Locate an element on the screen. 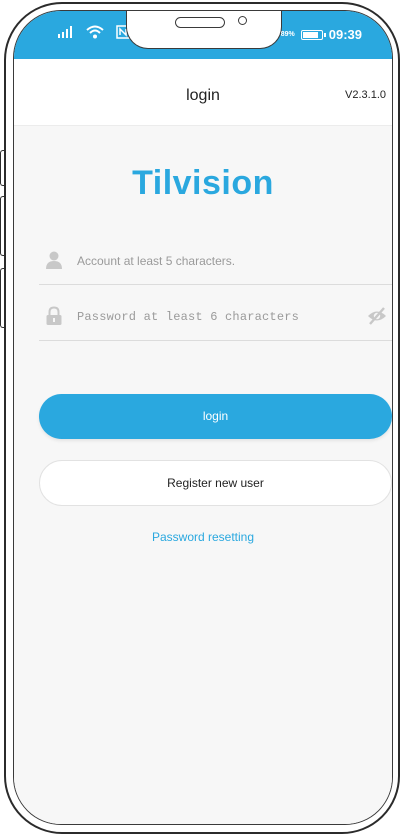 Image resolution: width=406 pixels, height=839 pixels. status-left is located at coordinates (94, 33).